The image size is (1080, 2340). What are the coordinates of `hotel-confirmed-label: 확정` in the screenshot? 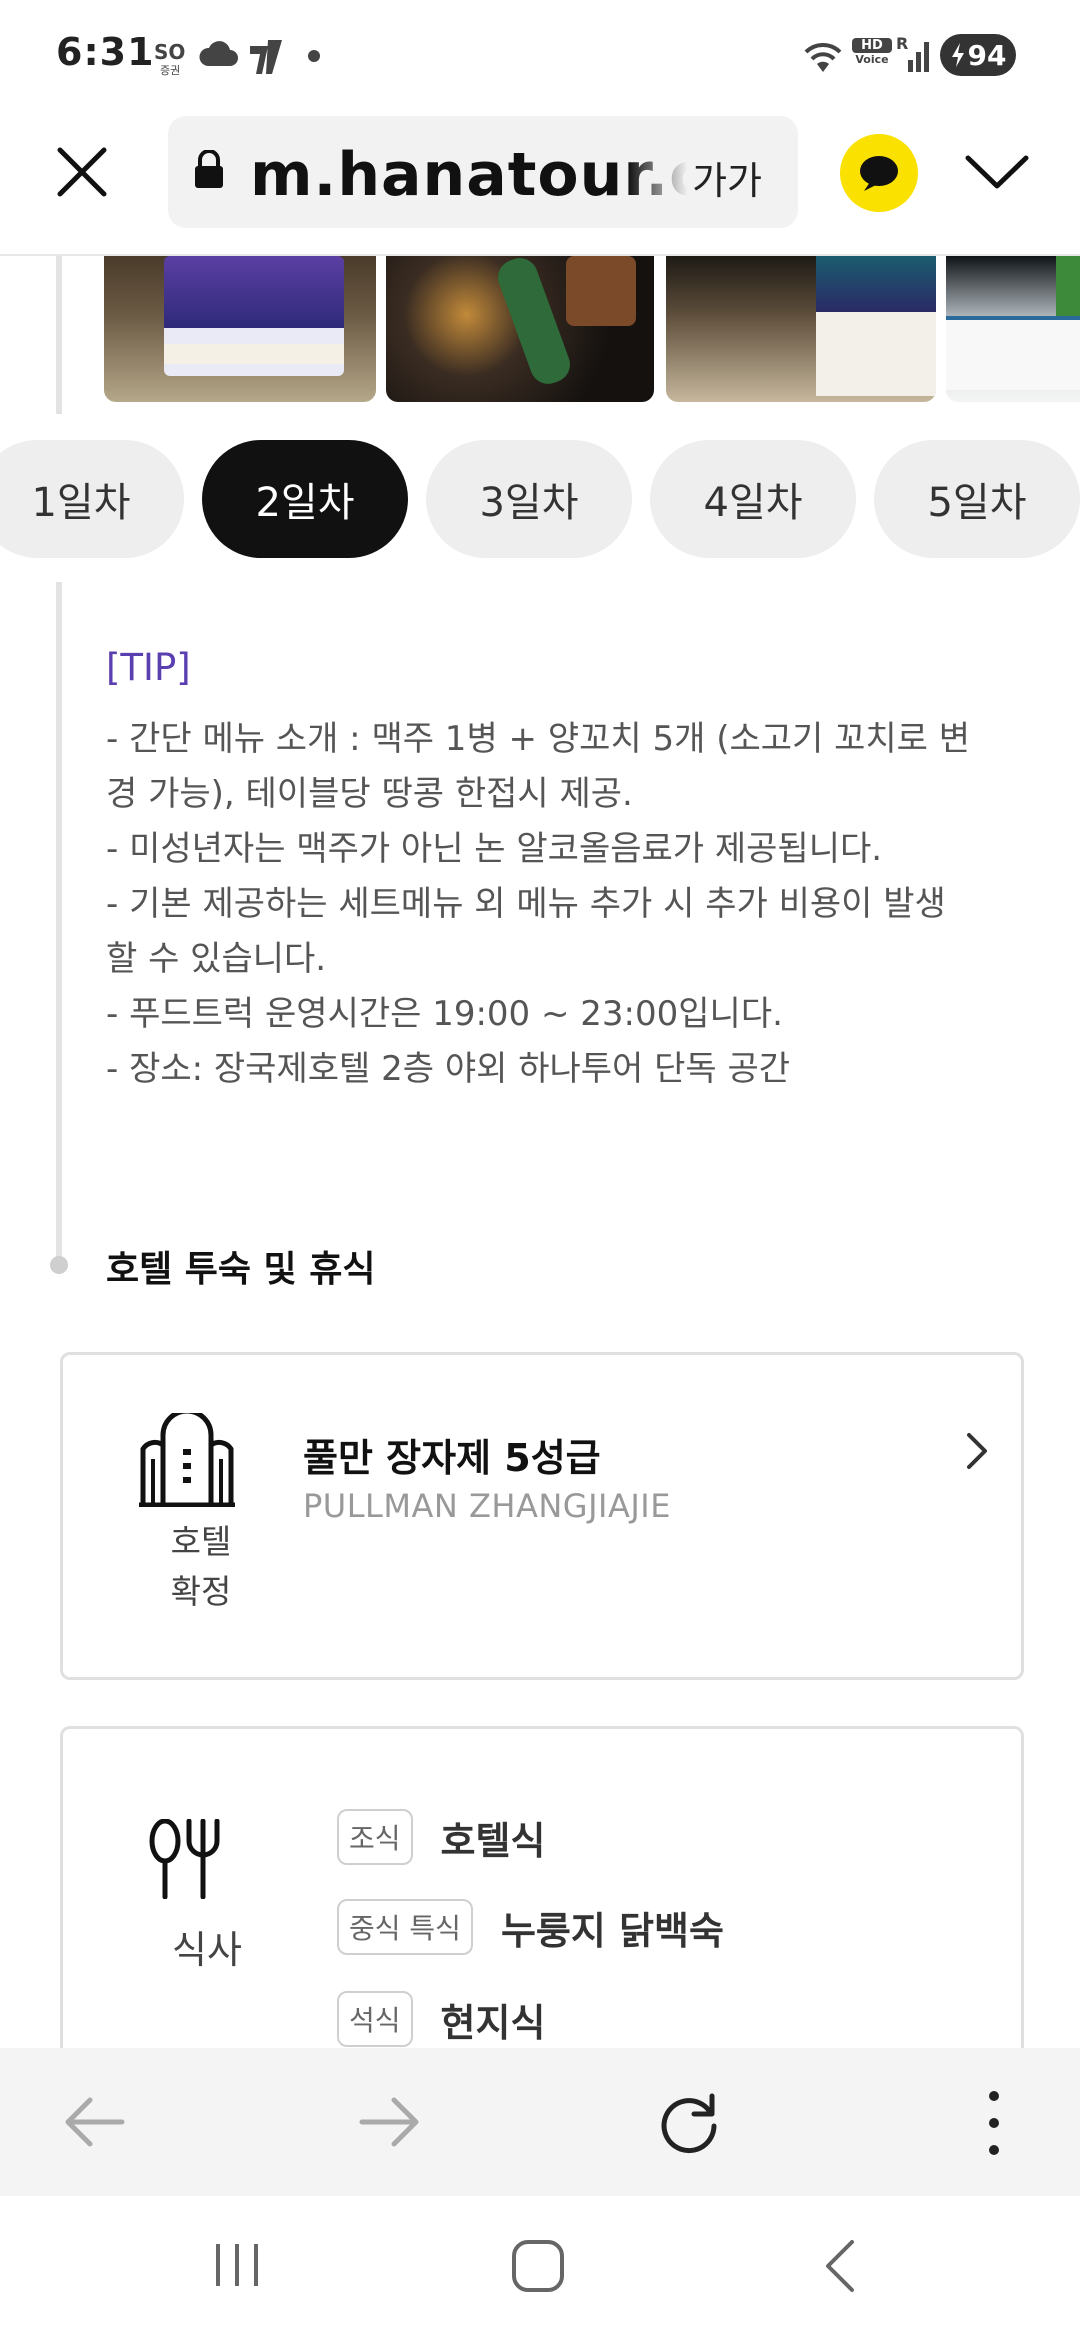 It's located at (201, 1591).